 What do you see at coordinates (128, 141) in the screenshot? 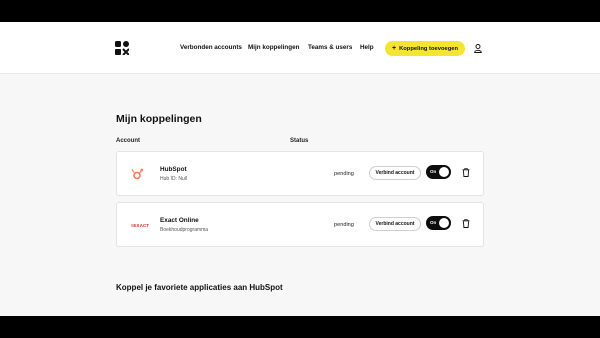
I see `column-header-account: Account` at bounding box center [128, 141].